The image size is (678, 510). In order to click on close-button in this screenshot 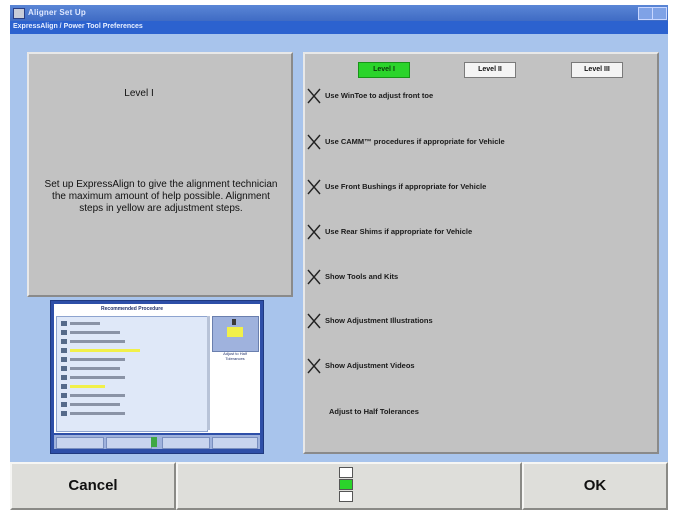, I will do `click(659, 13)`.